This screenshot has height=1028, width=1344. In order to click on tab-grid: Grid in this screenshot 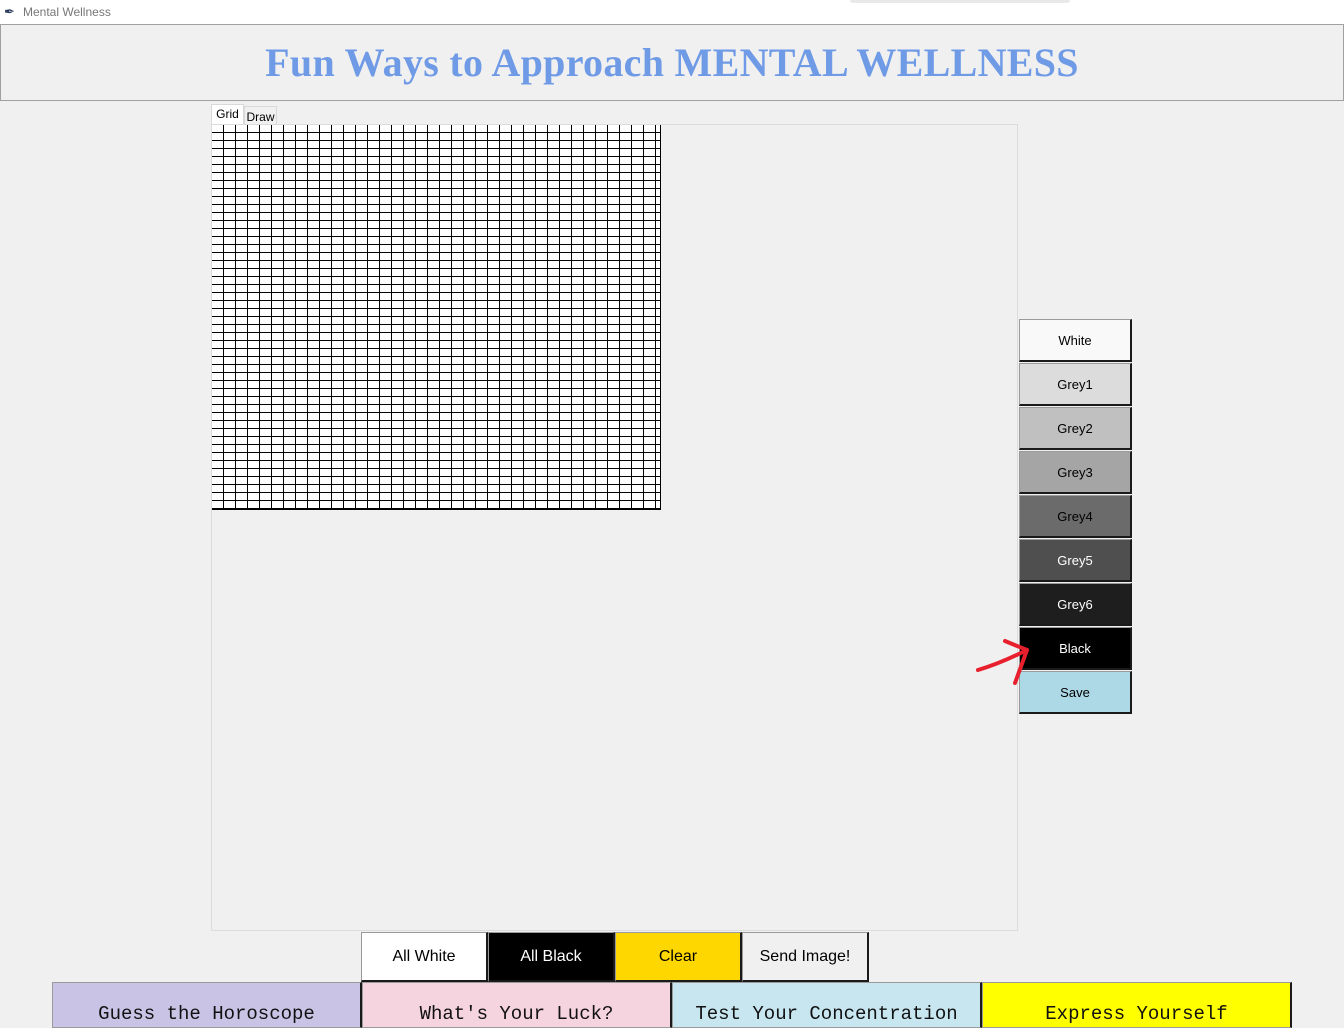, I will do `click(227, 114)`.